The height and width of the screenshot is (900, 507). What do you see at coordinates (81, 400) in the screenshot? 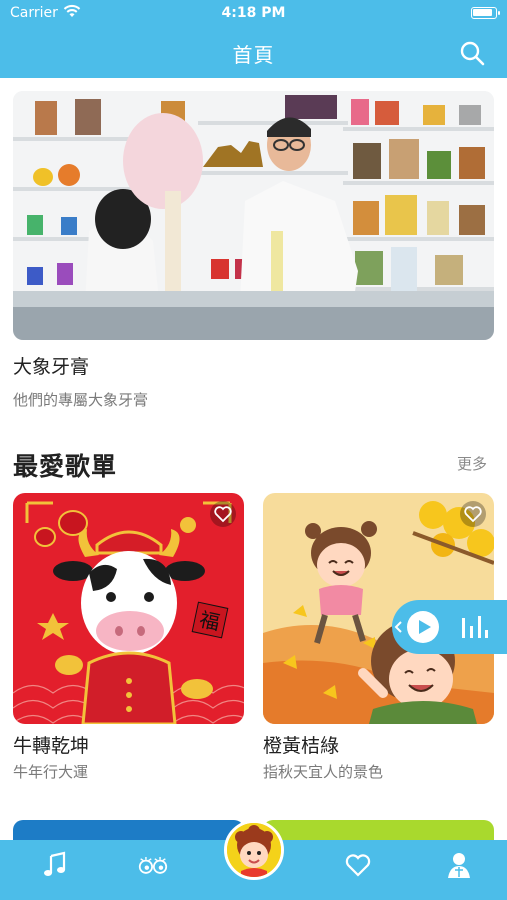
I see `featured-subtitle: 他們的專屬大象牙膏` at bounding box center [81, 400].